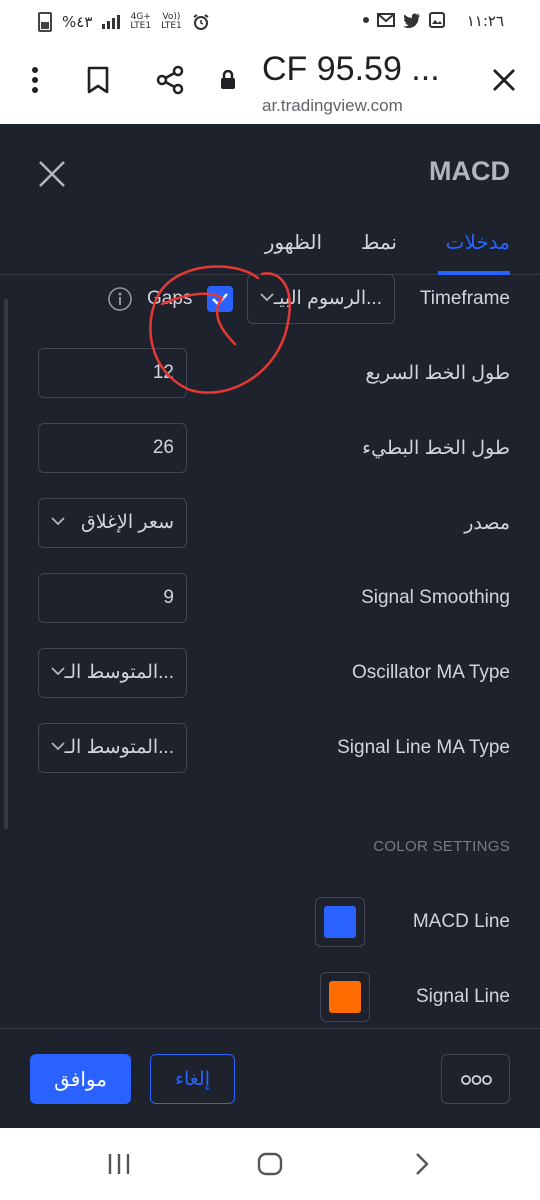 The height and width of the screenshot is (1200, 540). I want to click on twitter-icon, so click(411, 20).